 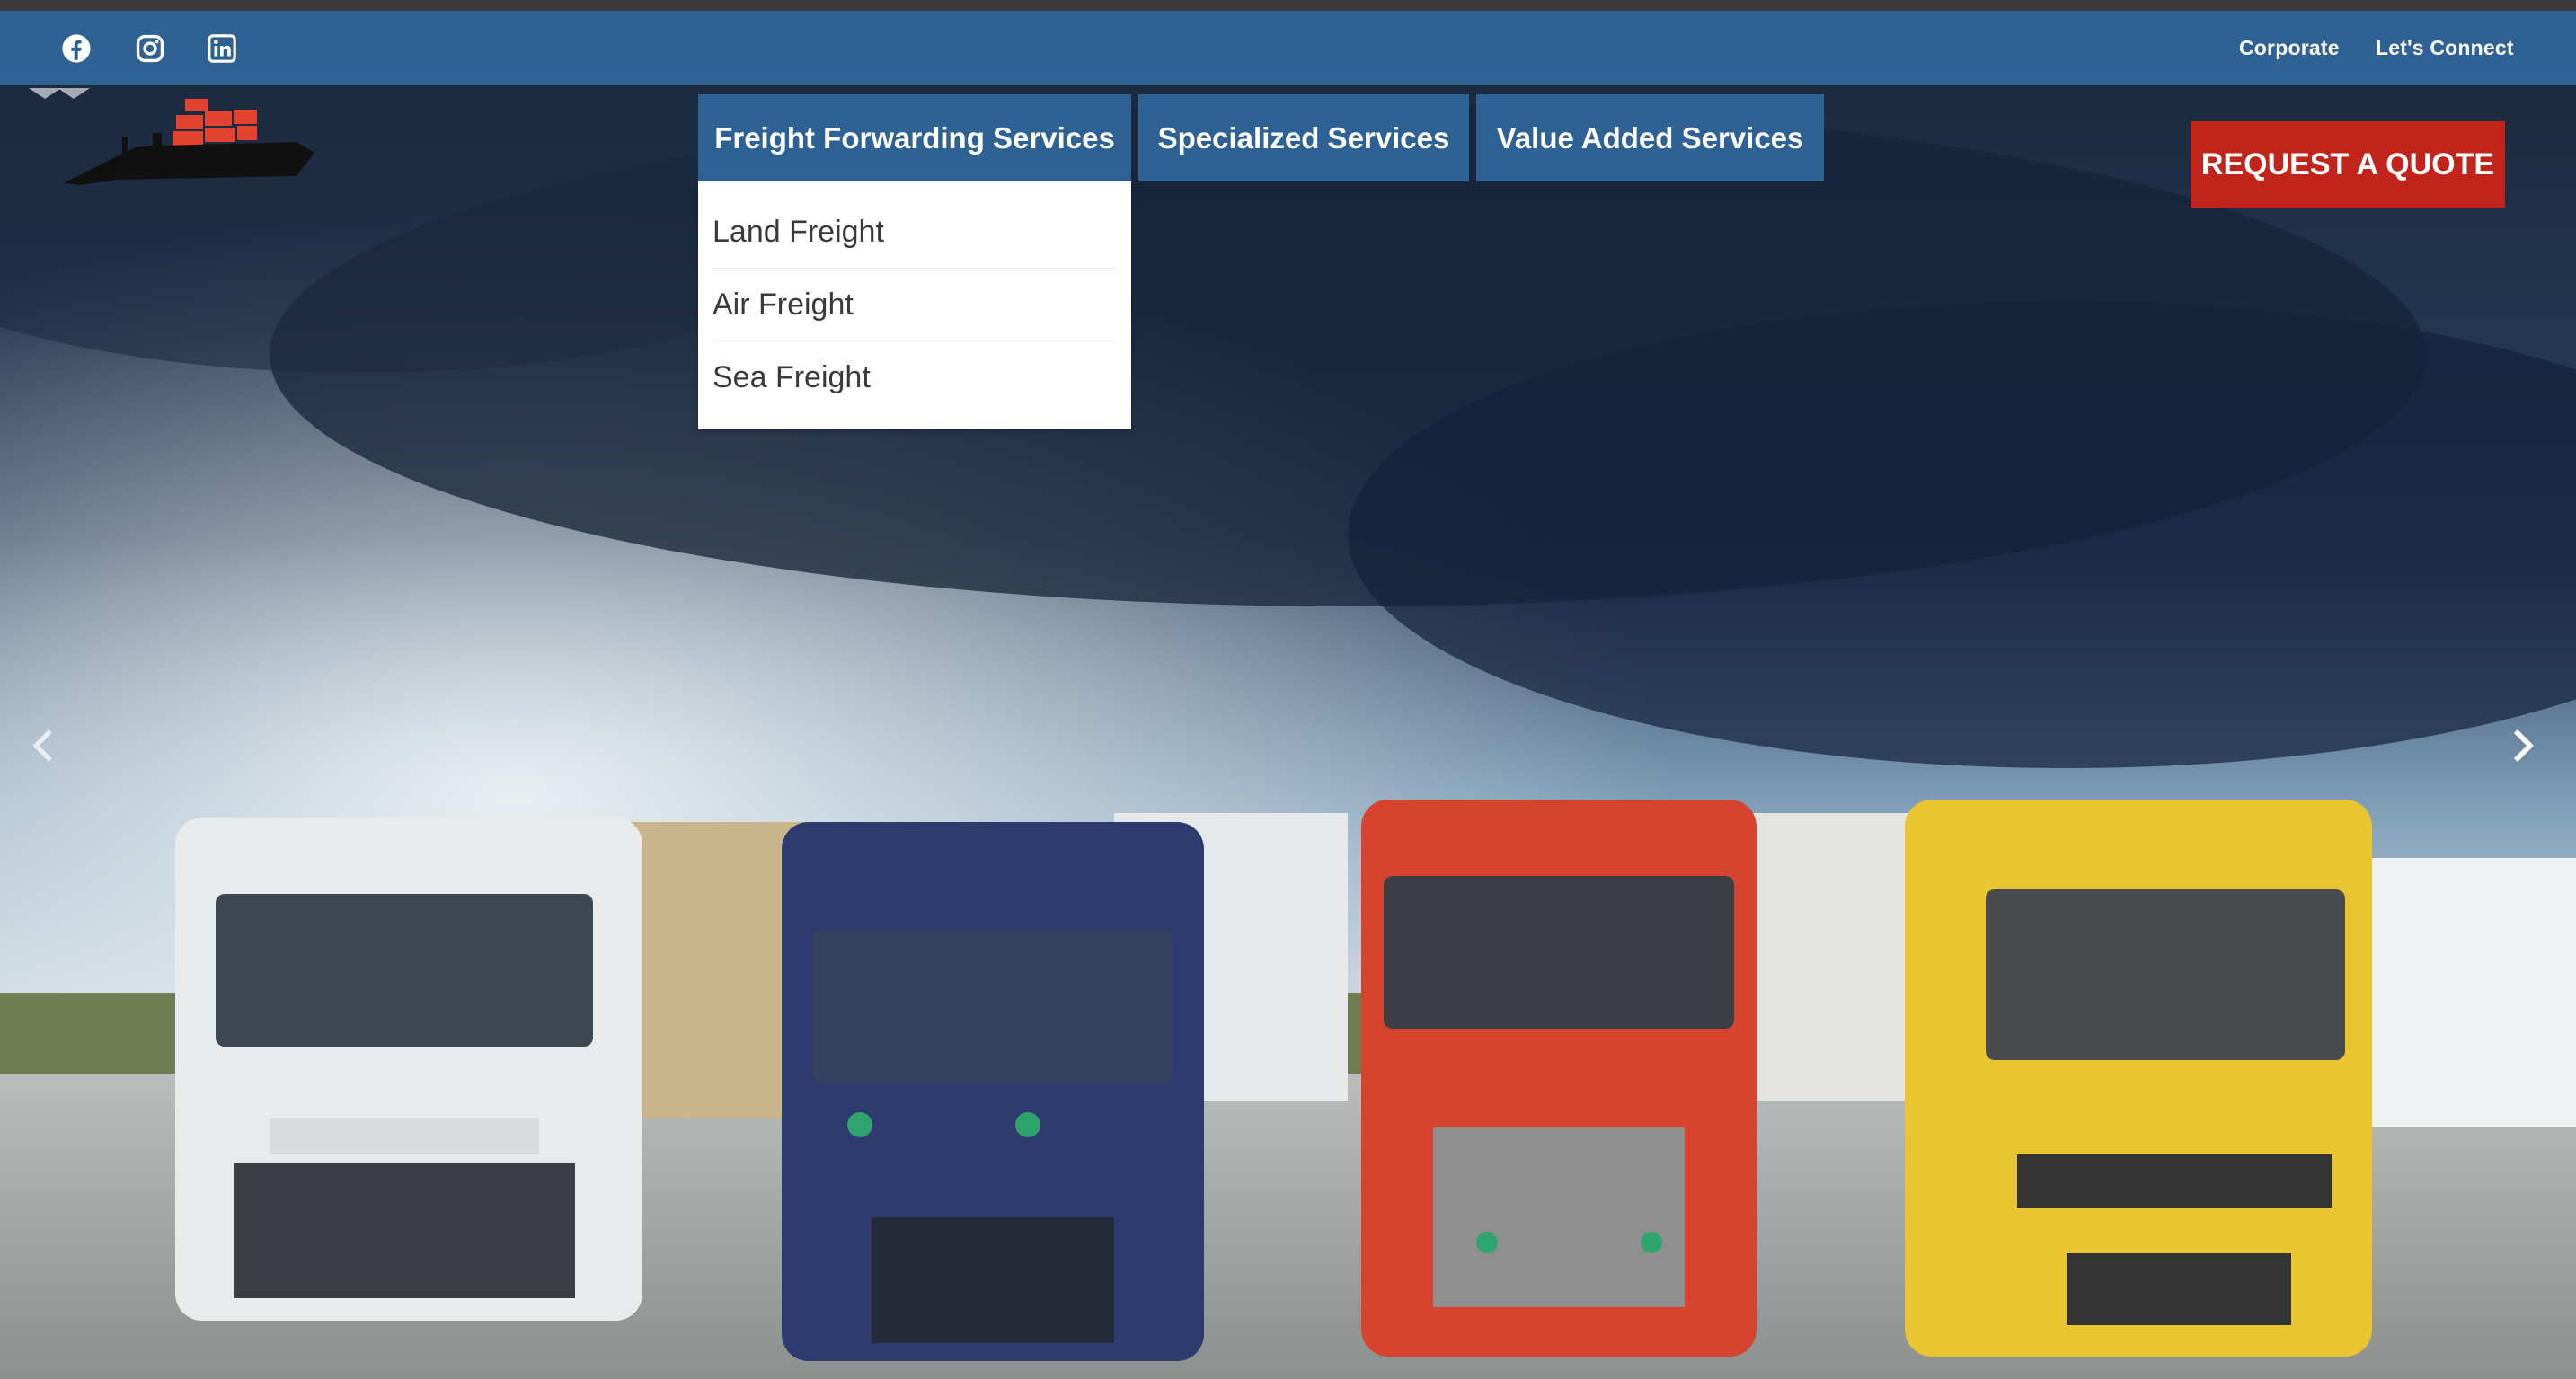 What do you see at coordinates (1288, 5) in the screenshot?
I see `browser-chrome-strip` at bounding box center [1288, 5].